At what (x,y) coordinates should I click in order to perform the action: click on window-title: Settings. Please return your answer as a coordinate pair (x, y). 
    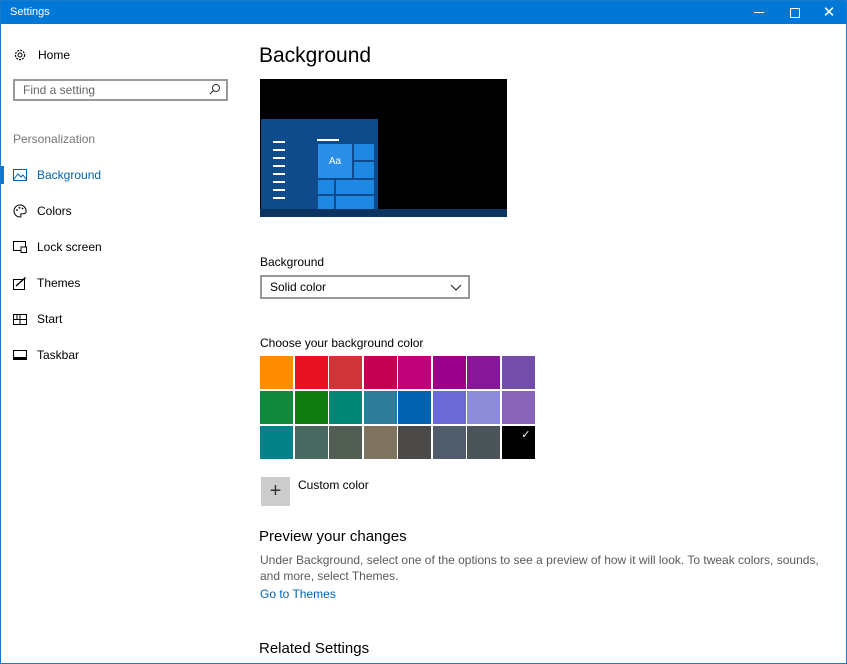
    Looking at the image, I should click on (30, 12).